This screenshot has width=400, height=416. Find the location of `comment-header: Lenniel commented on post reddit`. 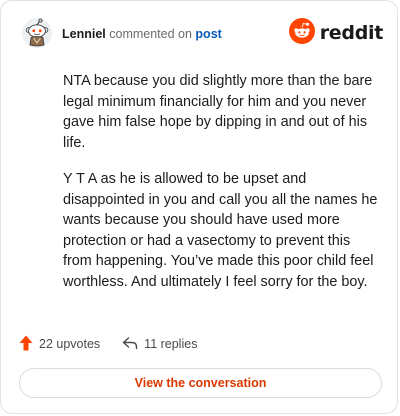

comment-header: Lenniel commented on post reddit is located at coordinates (202, 35).